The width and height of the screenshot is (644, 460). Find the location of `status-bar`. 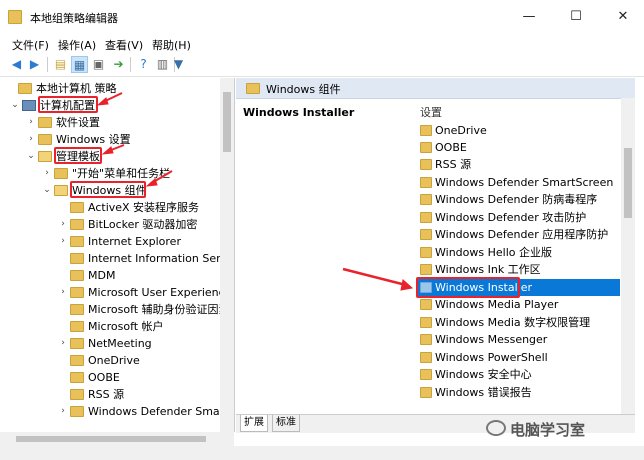

status-bar is located at coordinates (322, 453).